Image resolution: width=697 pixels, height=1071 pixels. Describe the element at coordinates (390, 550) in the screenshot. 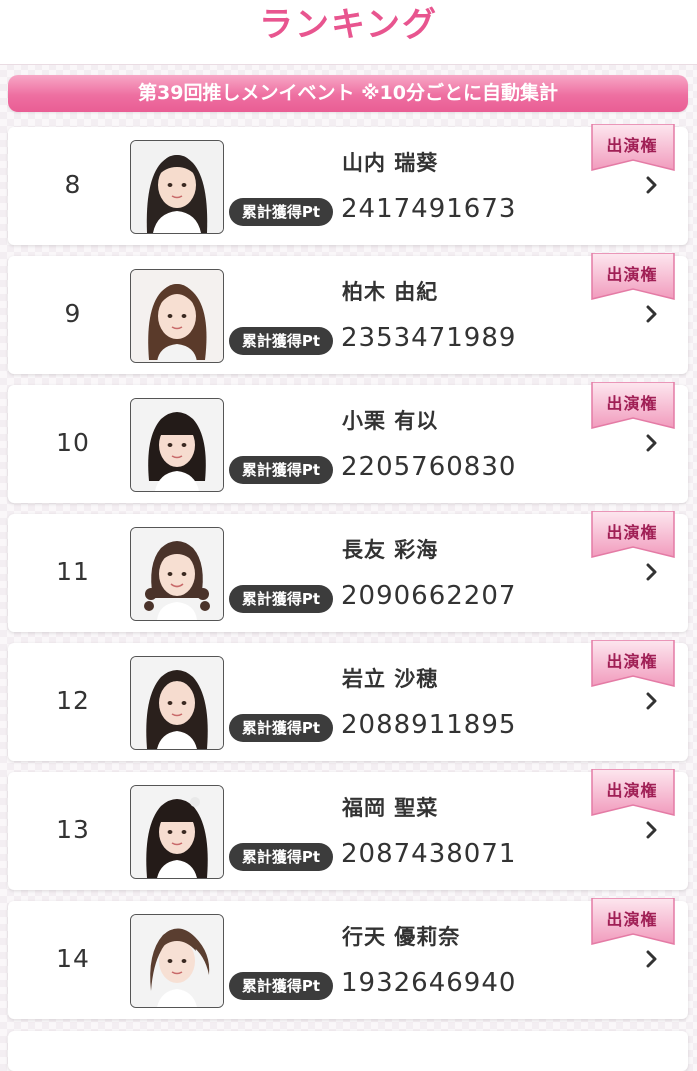

I see `member-name: 長友 彩海` at that location.